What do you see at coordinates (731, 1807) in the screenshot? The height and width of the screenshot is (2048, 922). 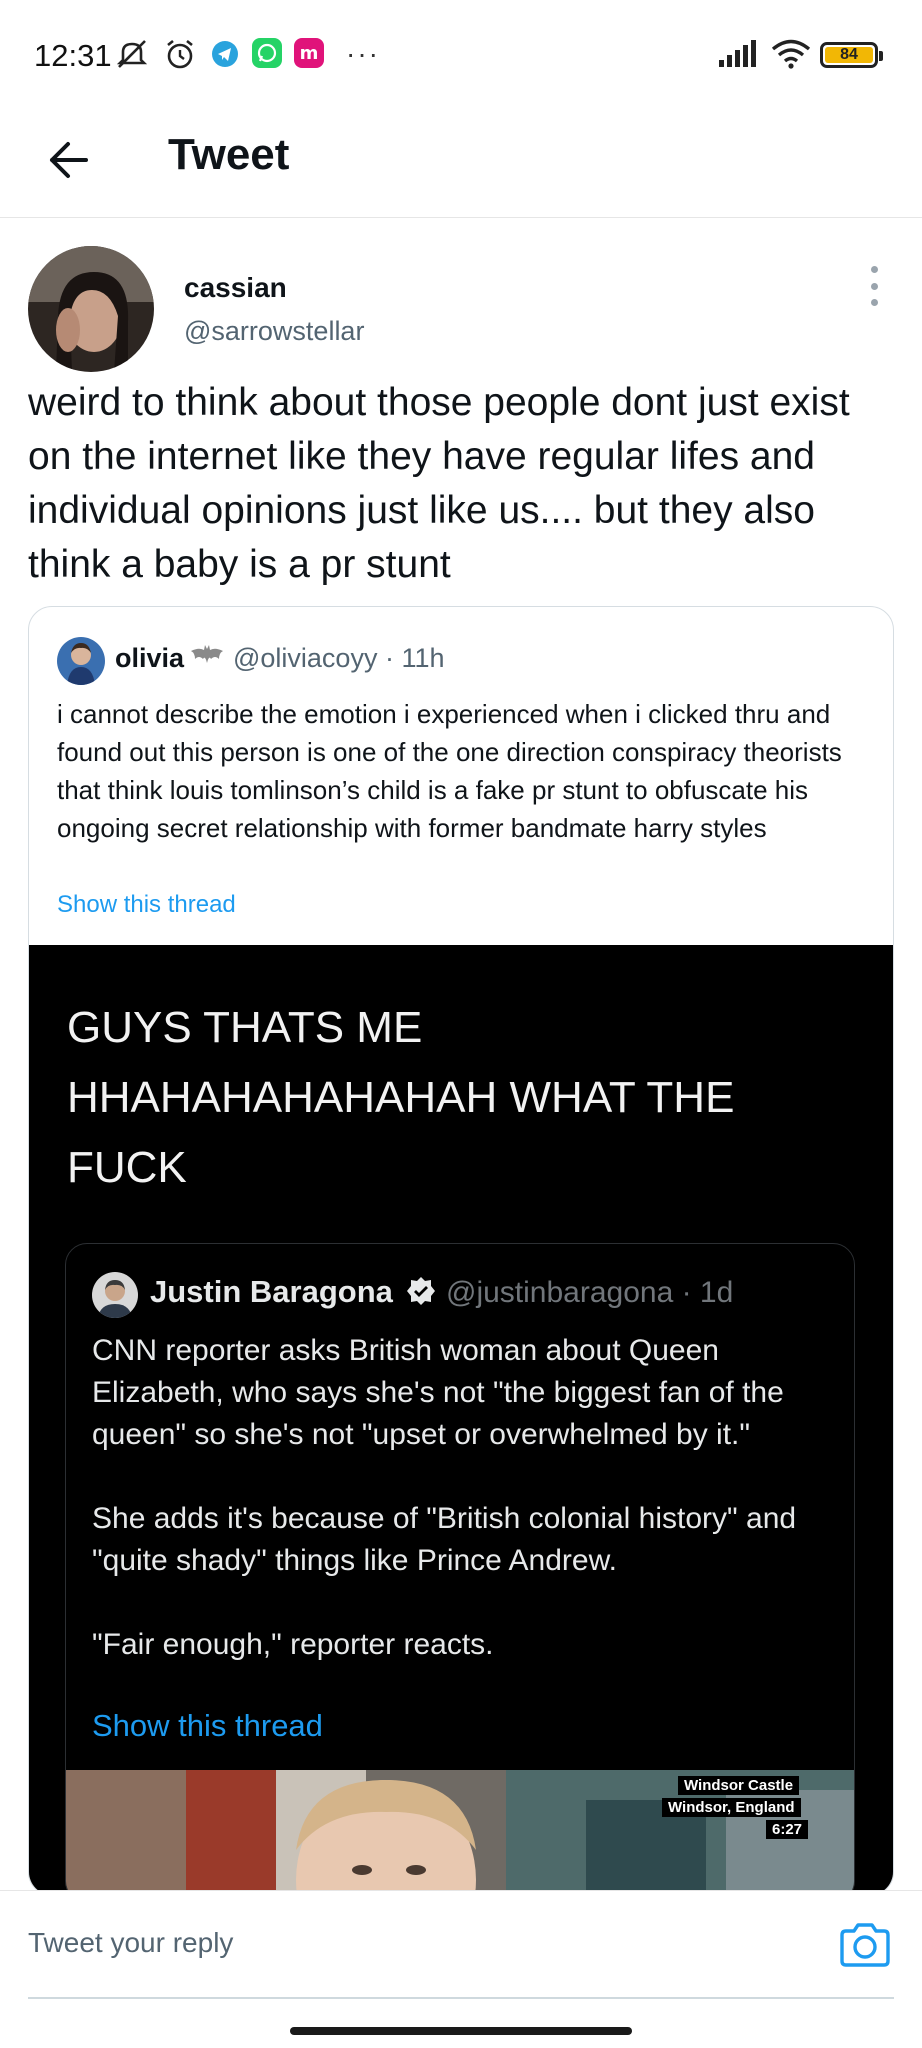 I see `video-location-subtitle: Windsor, England` at bounding box center [731, 1807].